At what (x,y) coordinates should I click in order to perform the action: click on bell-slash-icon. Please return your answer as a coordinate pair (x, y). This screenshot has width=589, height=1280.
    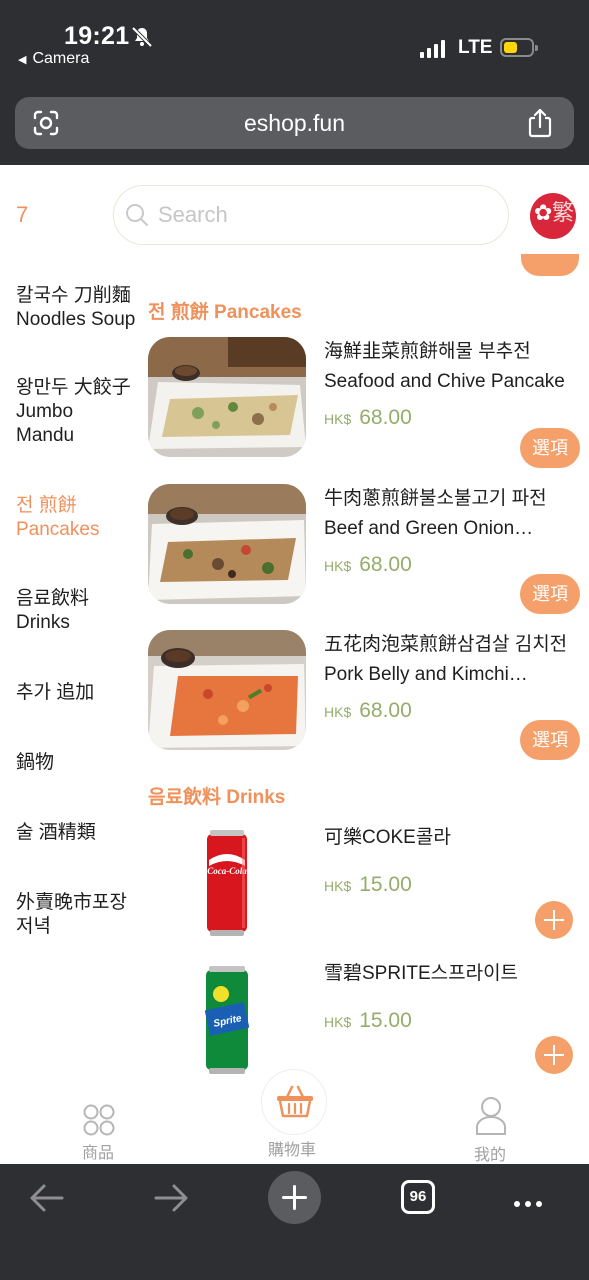
    Looking at the image, I should click on (142, 37).